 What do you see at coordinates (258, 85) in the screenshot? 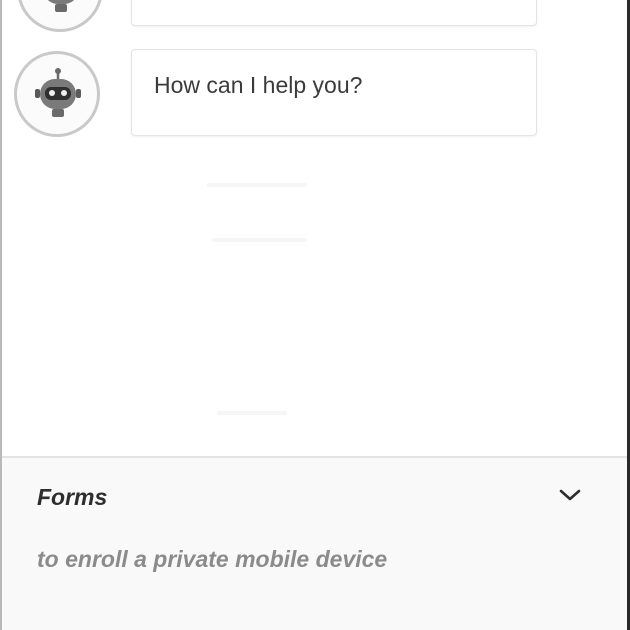
I see `chat-message-text: How can I help you?` at bounding box center [258, 85].